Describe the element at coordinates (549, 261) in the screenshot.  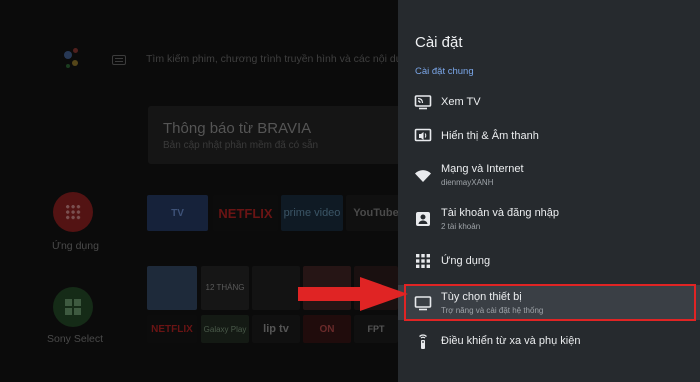
I see `settings-item-apps: Ứng dụng` at that location.